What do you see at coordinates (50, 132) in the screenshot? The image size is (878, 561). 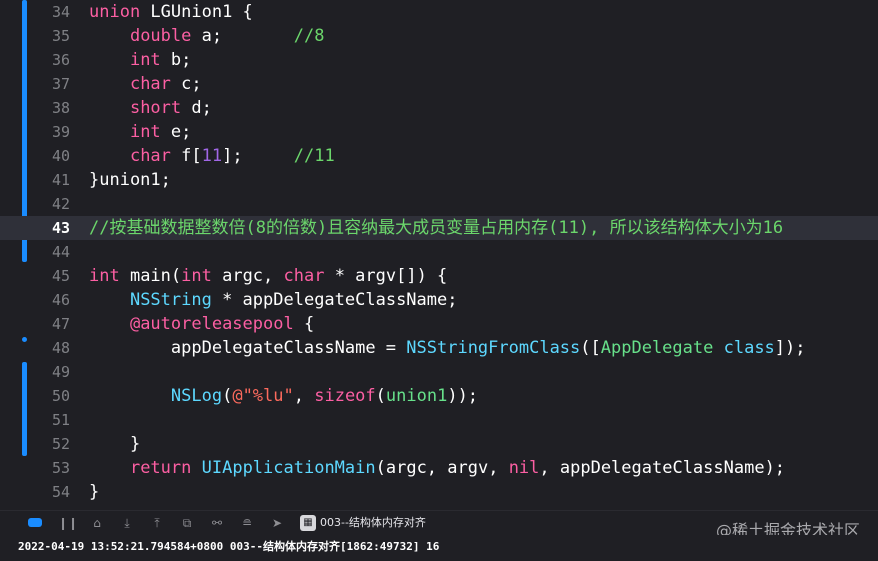 I see `line-number: 39` at bounding box center [50, 132].